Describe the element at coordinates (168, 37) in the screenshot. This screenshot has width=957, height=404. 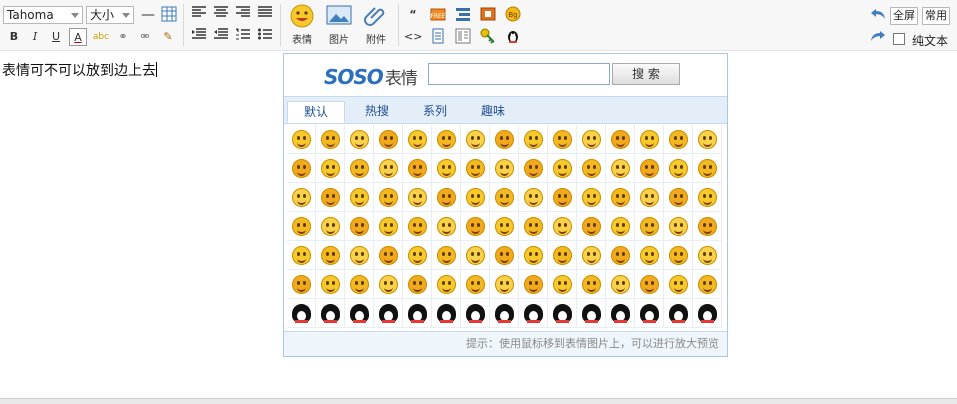
I see `clear-format-icon: ✎` at that location.